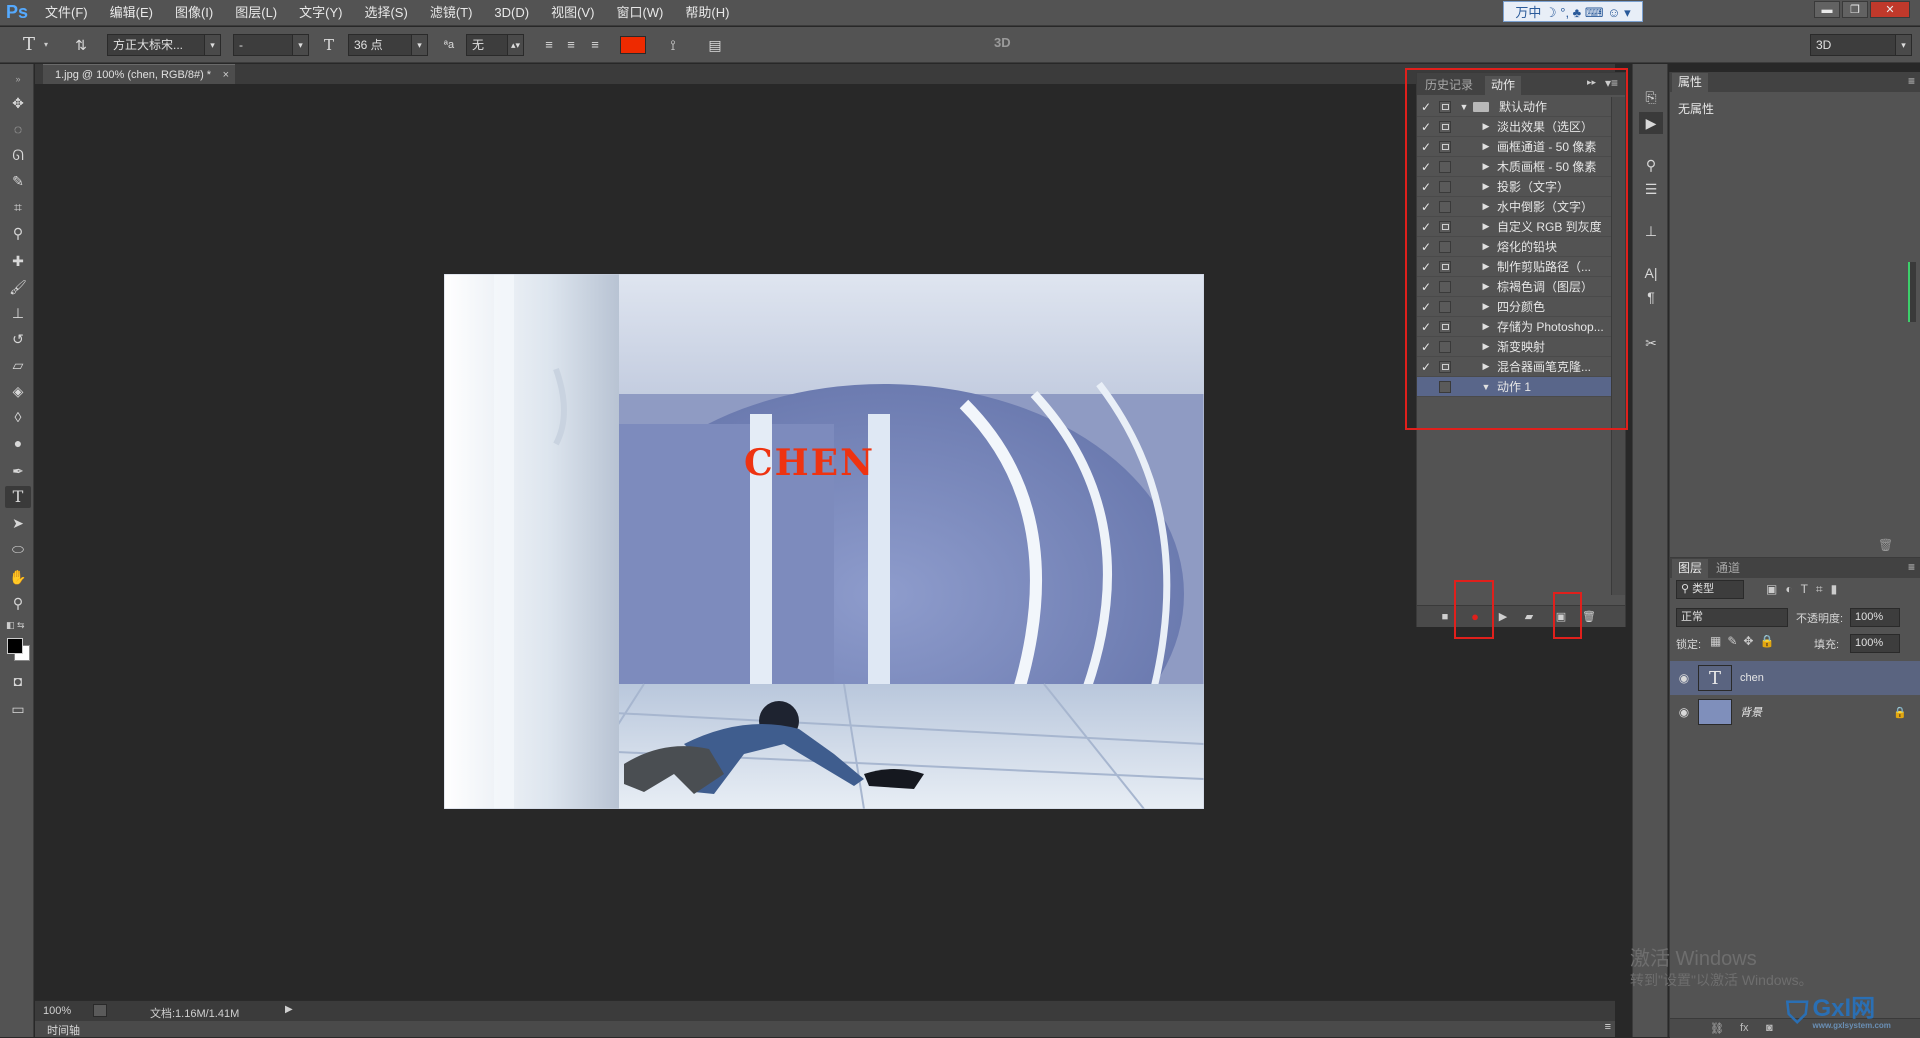  I want to click on align-right-icon: ≡, so click(595, 45).